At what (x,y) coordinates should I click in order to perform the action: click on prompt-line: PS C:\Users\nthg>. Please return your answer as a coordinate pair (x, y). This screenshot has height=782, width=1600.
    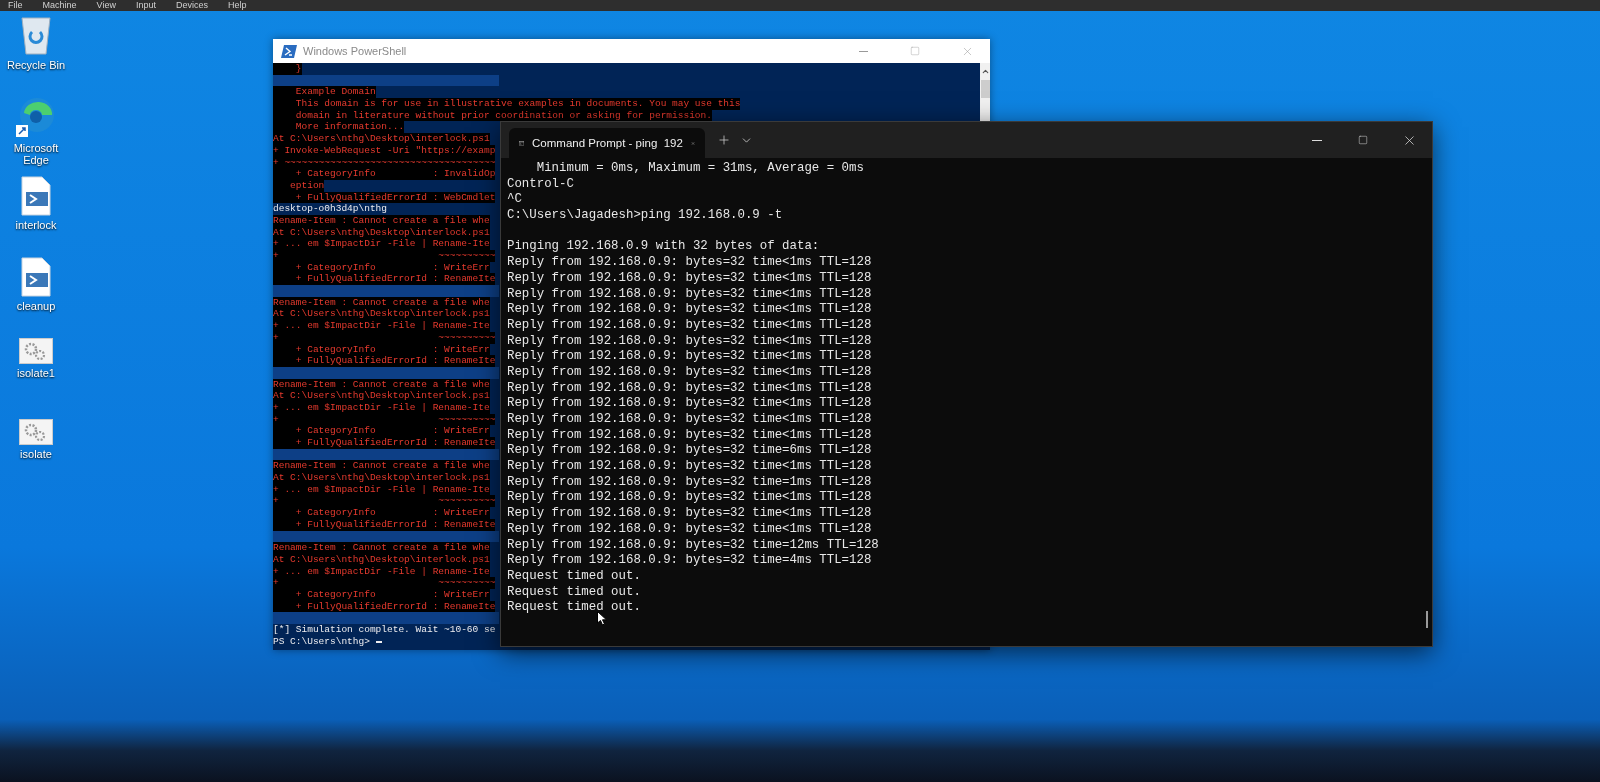
    Looking at the image, I should click on (321, 641).